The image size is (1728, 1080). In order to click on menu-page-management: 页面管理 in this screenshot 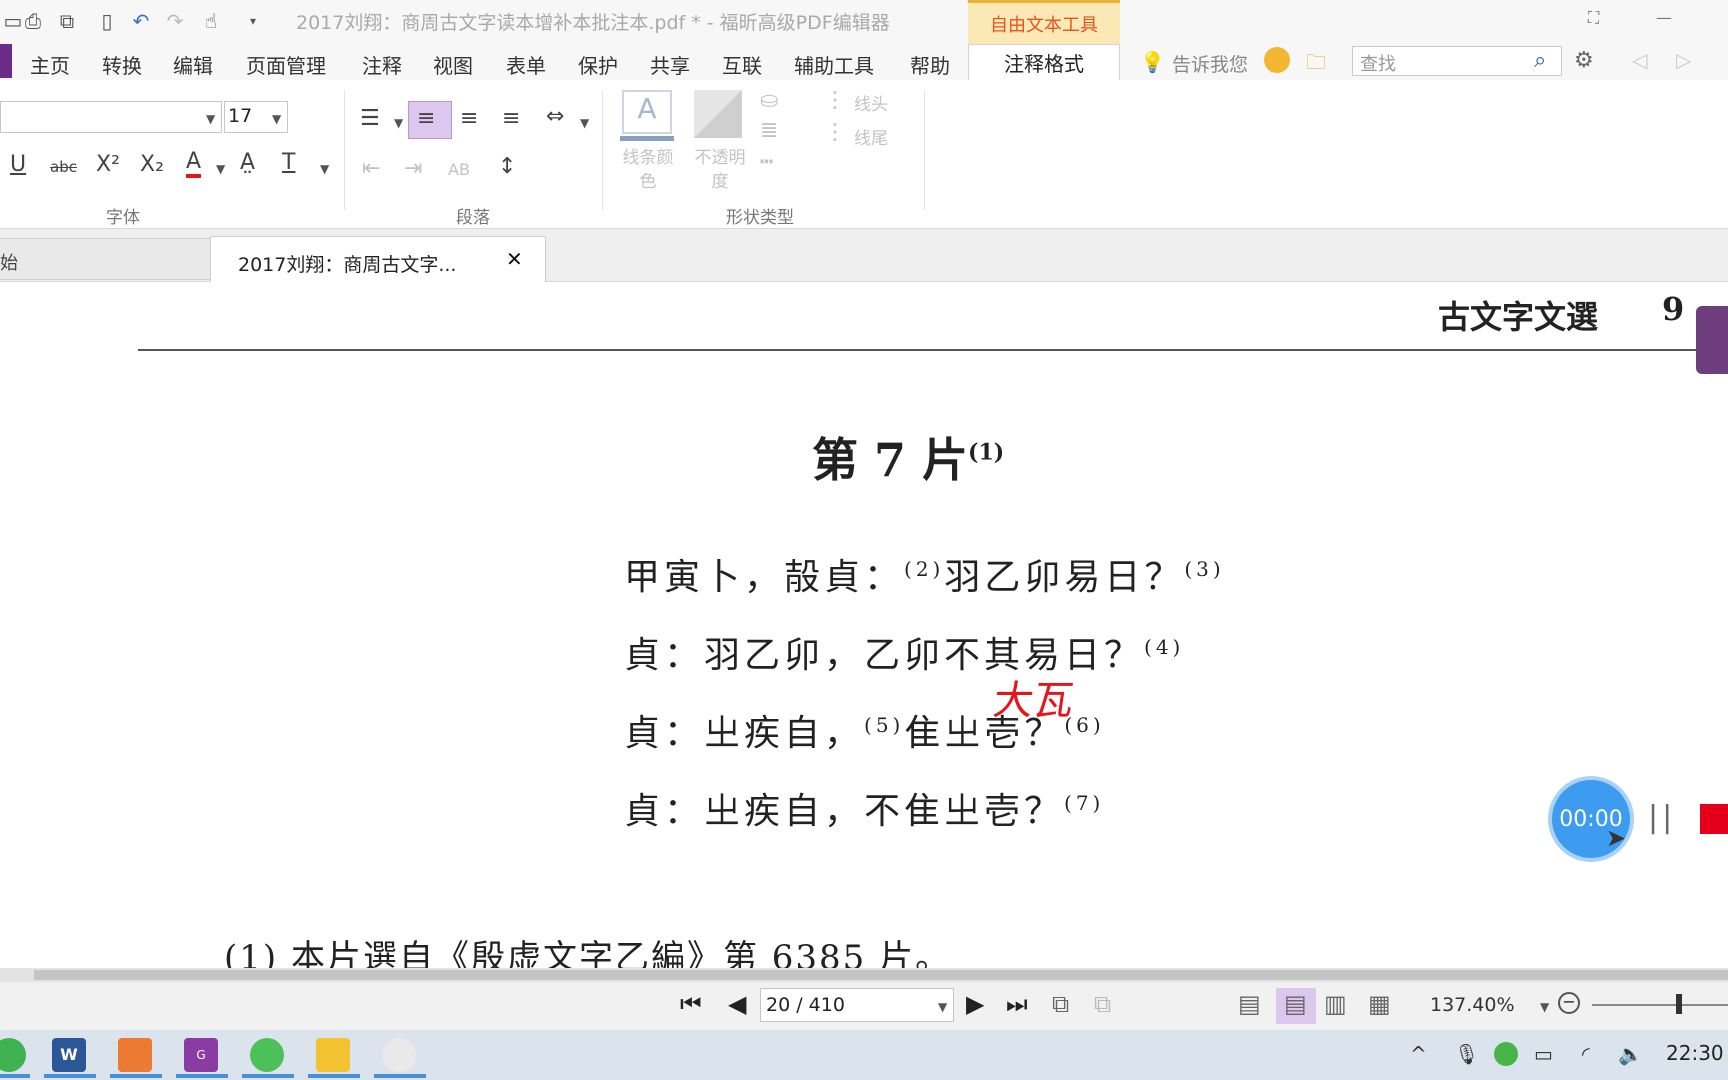, I will do `click(286, 64)`.